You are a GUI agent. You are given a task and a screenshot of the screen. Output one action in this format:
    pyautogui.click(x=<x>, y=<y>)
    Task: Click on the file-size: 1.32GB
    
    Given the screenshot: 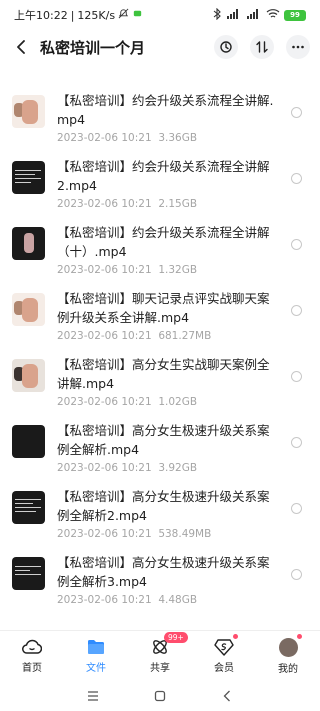 What is the action you would take?
    pyautogui.click(x=178, y=270)
    